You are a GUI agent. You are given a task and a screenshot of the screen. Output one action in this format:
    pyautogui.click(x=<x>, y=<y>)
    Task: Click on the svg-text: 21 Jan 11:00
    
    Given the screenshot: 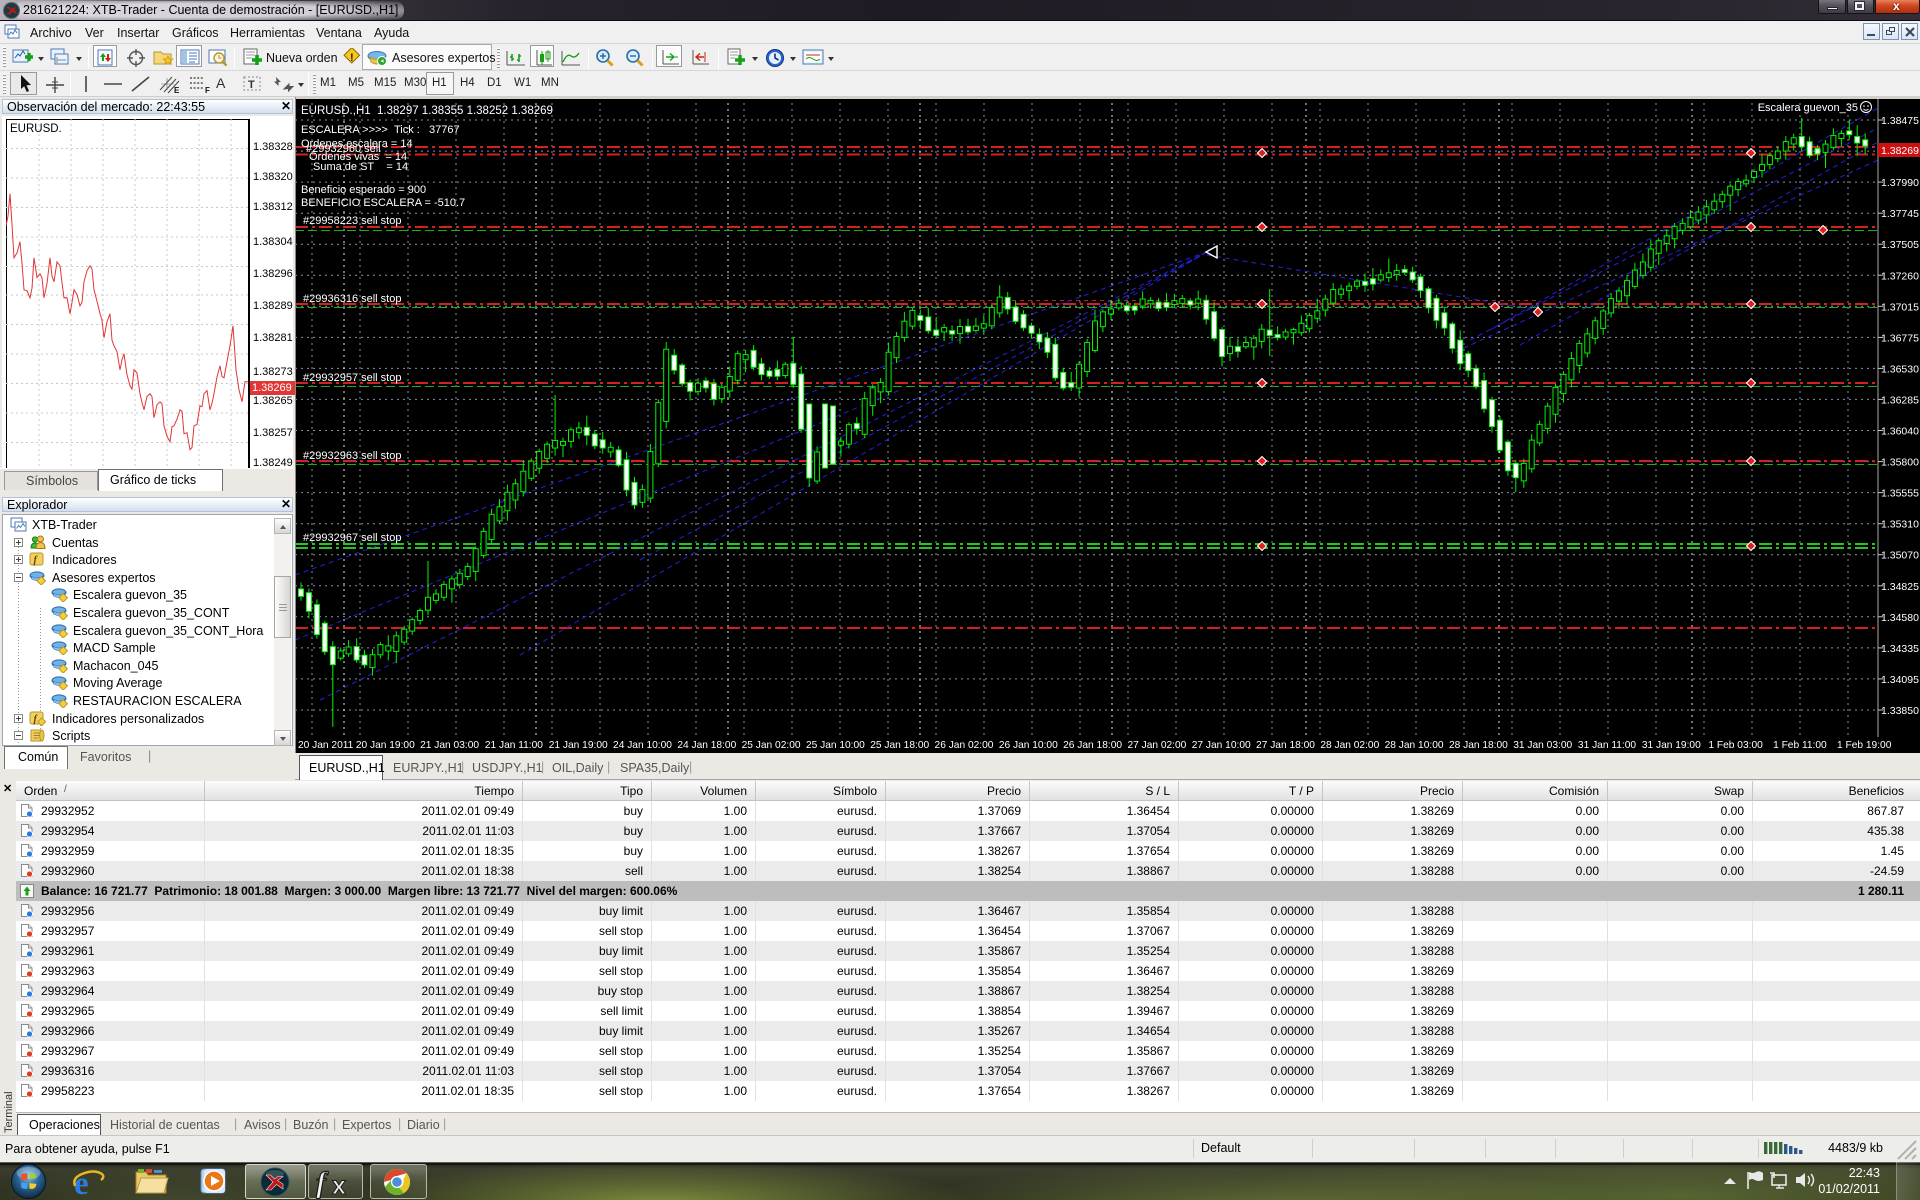 What is the action you would take?
    pyautogui.click(x=514, y=745)
    